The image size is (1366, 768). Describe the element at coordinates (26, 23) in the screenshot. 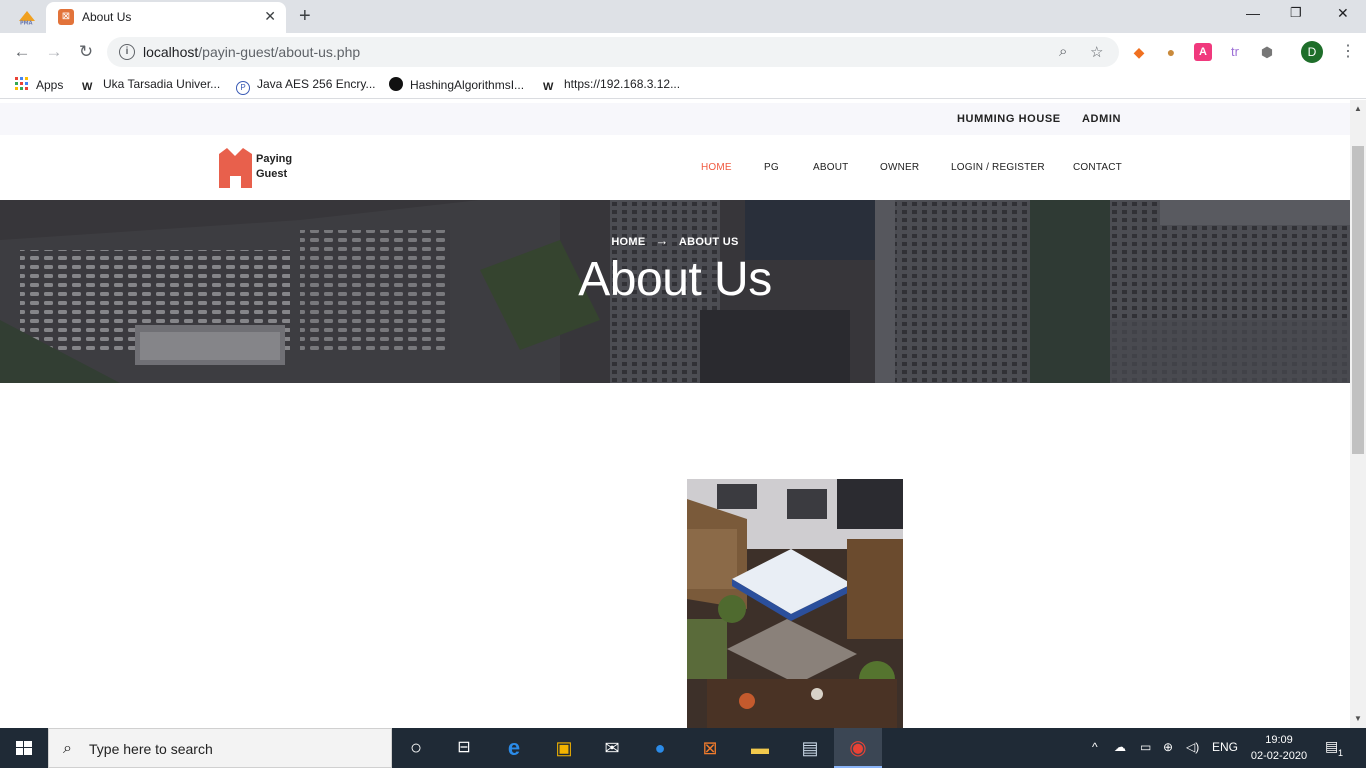

I see `svg-text: PMA` at that location.